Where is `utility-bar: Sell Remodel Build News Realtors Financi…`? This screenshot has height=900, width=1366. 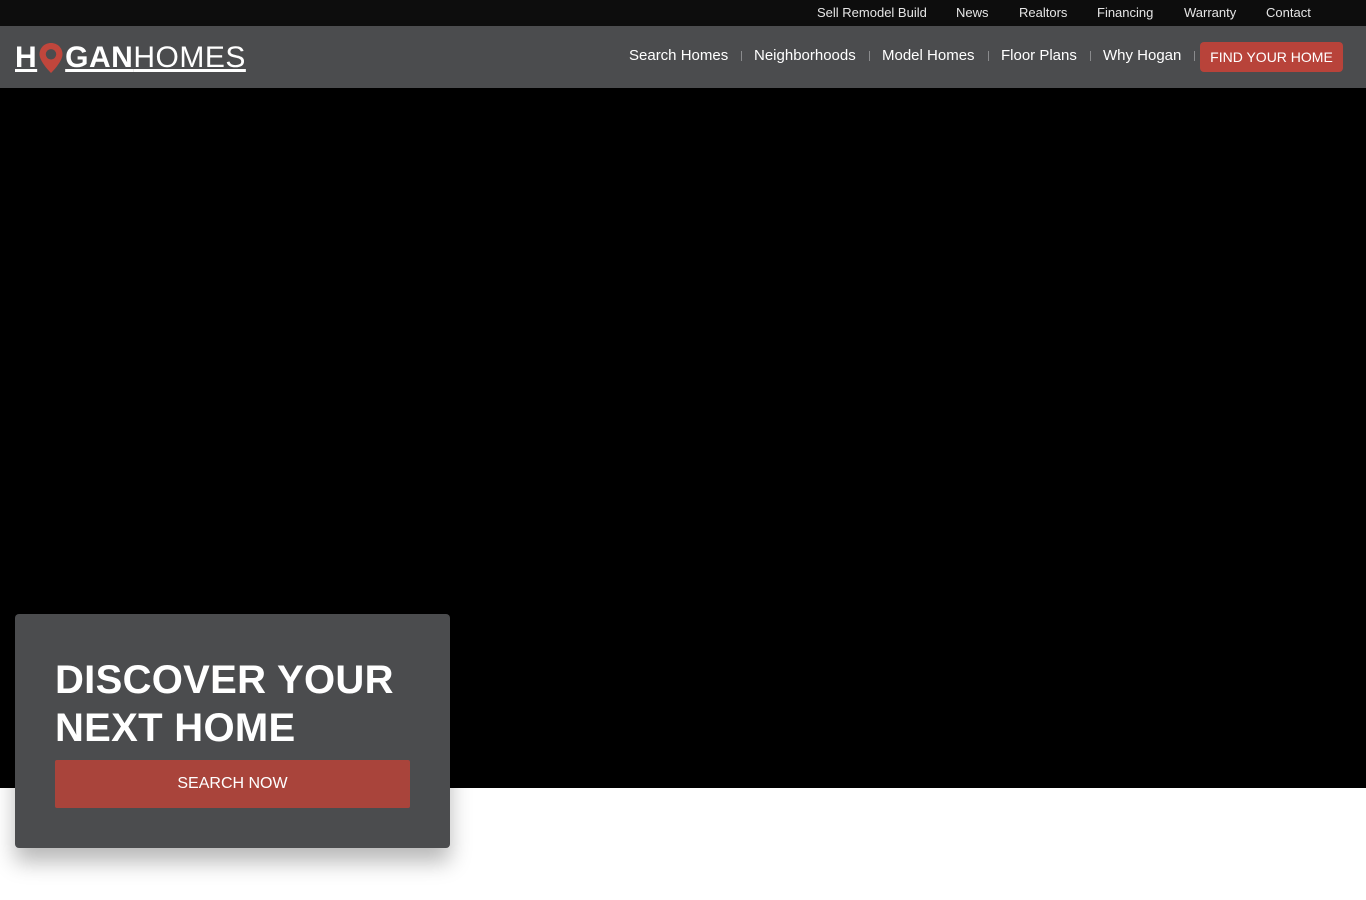
utility-bar: Sell Remodel Build News Realtors Financi… is located at coordinates (683, 13).